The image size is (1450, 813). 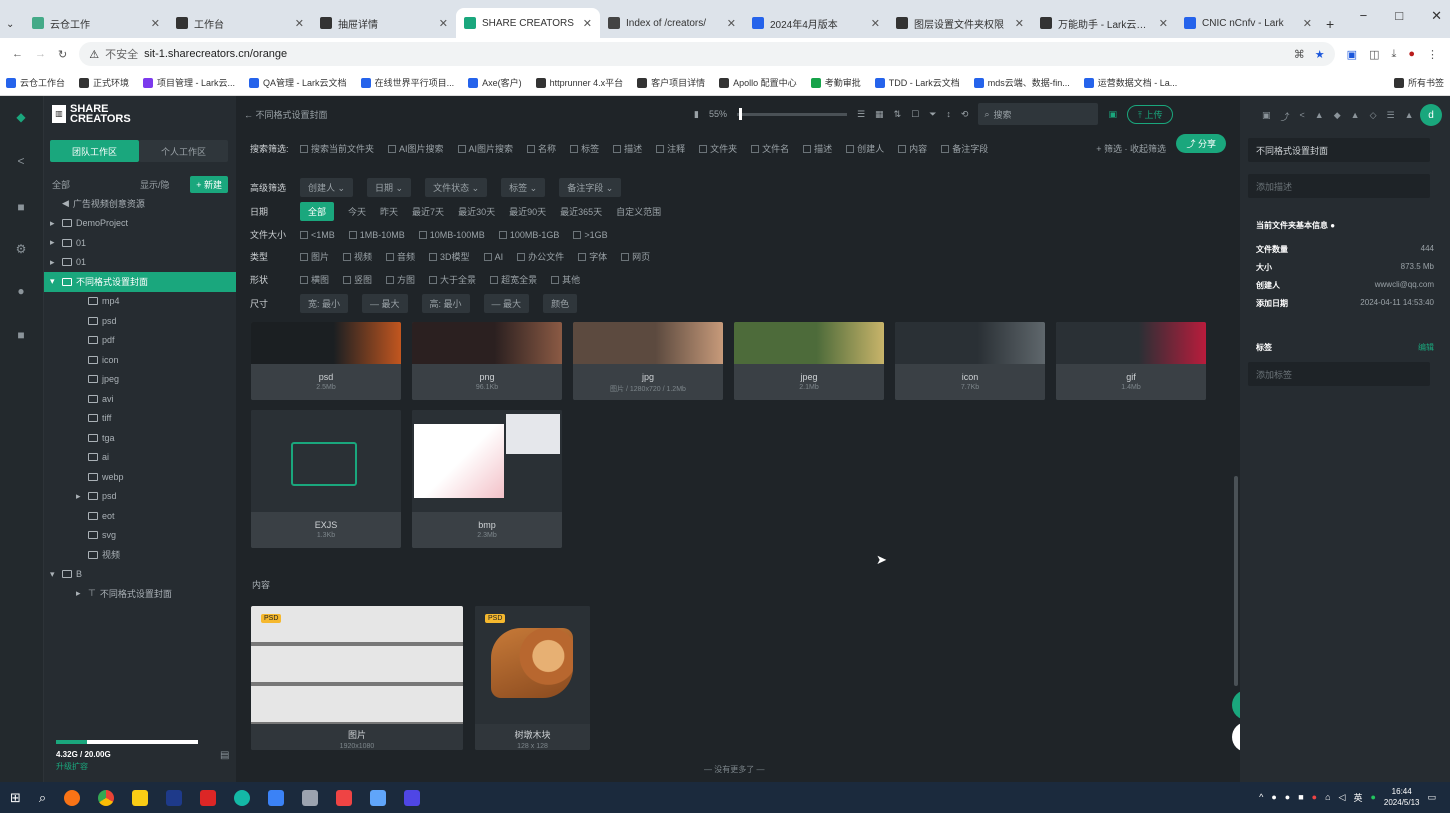 I want to click on folder-tree-item: webp, so click(x=140, y=477).